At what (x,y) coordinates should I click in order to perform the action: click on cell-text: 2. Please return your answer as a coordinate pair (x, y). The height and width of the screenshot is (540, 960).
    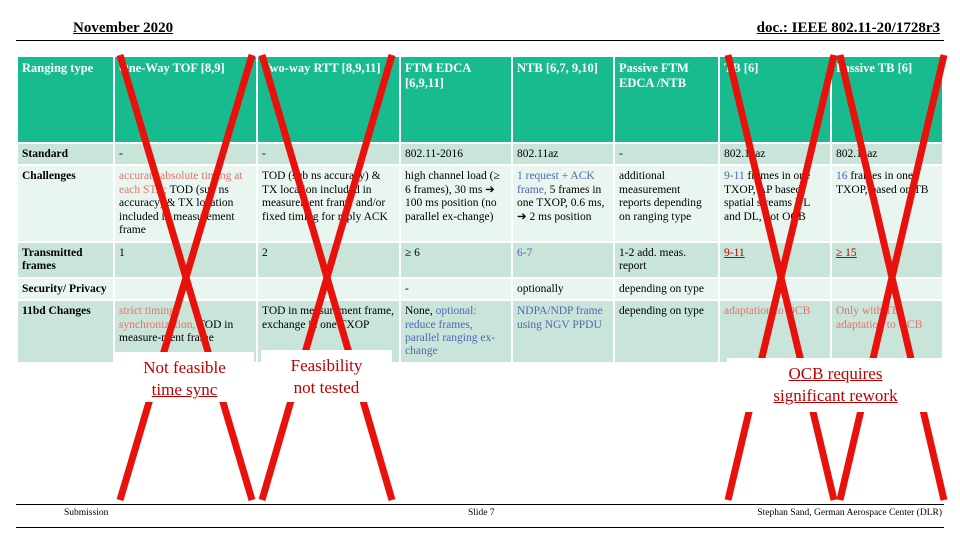
    Looking at the image, I should click on (265, 252).